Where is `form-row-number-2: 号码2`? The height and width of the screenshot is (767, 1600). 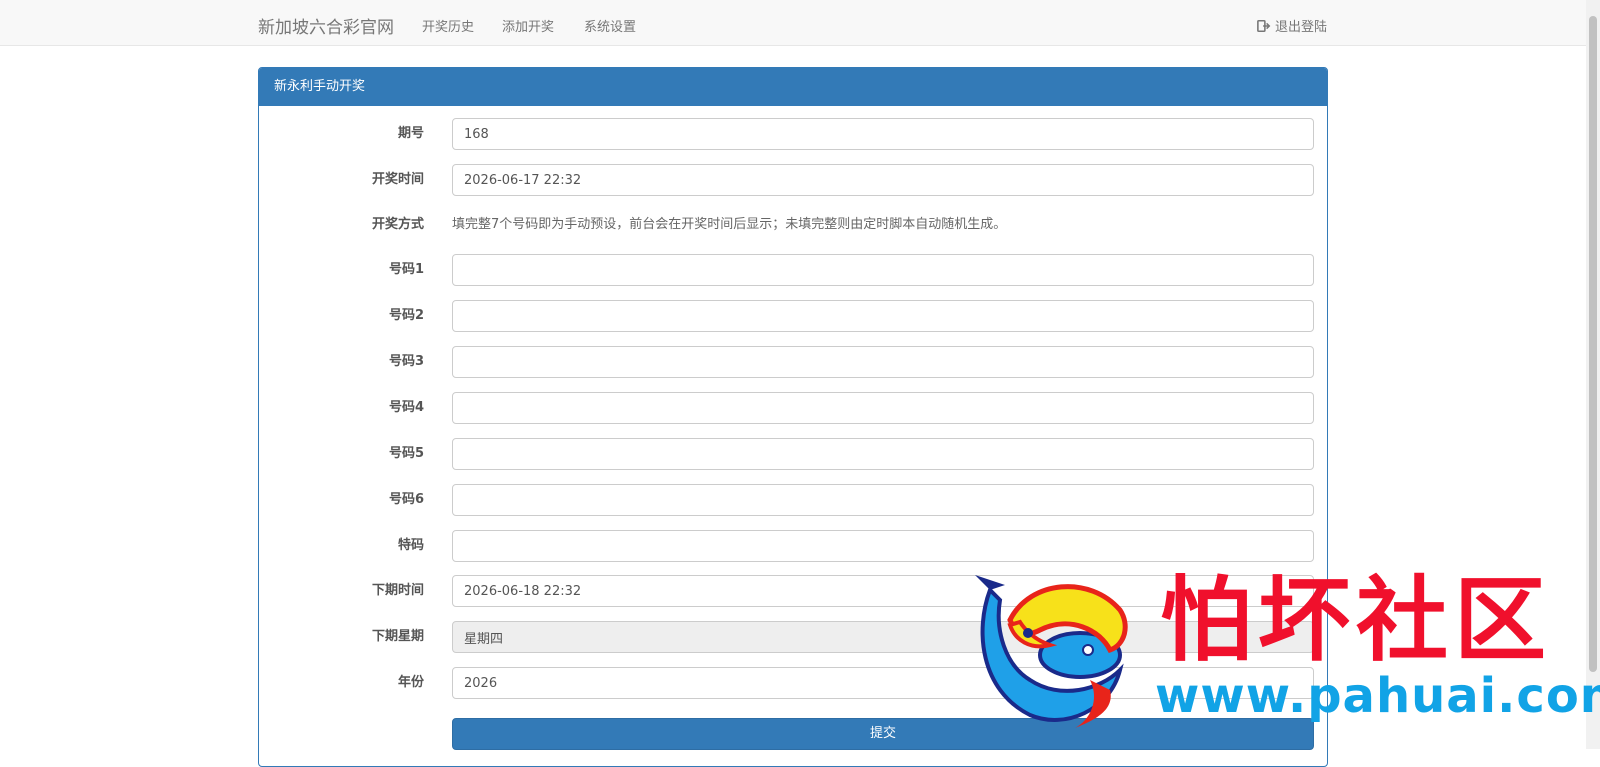 form-row-number-2: 号码2 is located at coordinates (793, 316).